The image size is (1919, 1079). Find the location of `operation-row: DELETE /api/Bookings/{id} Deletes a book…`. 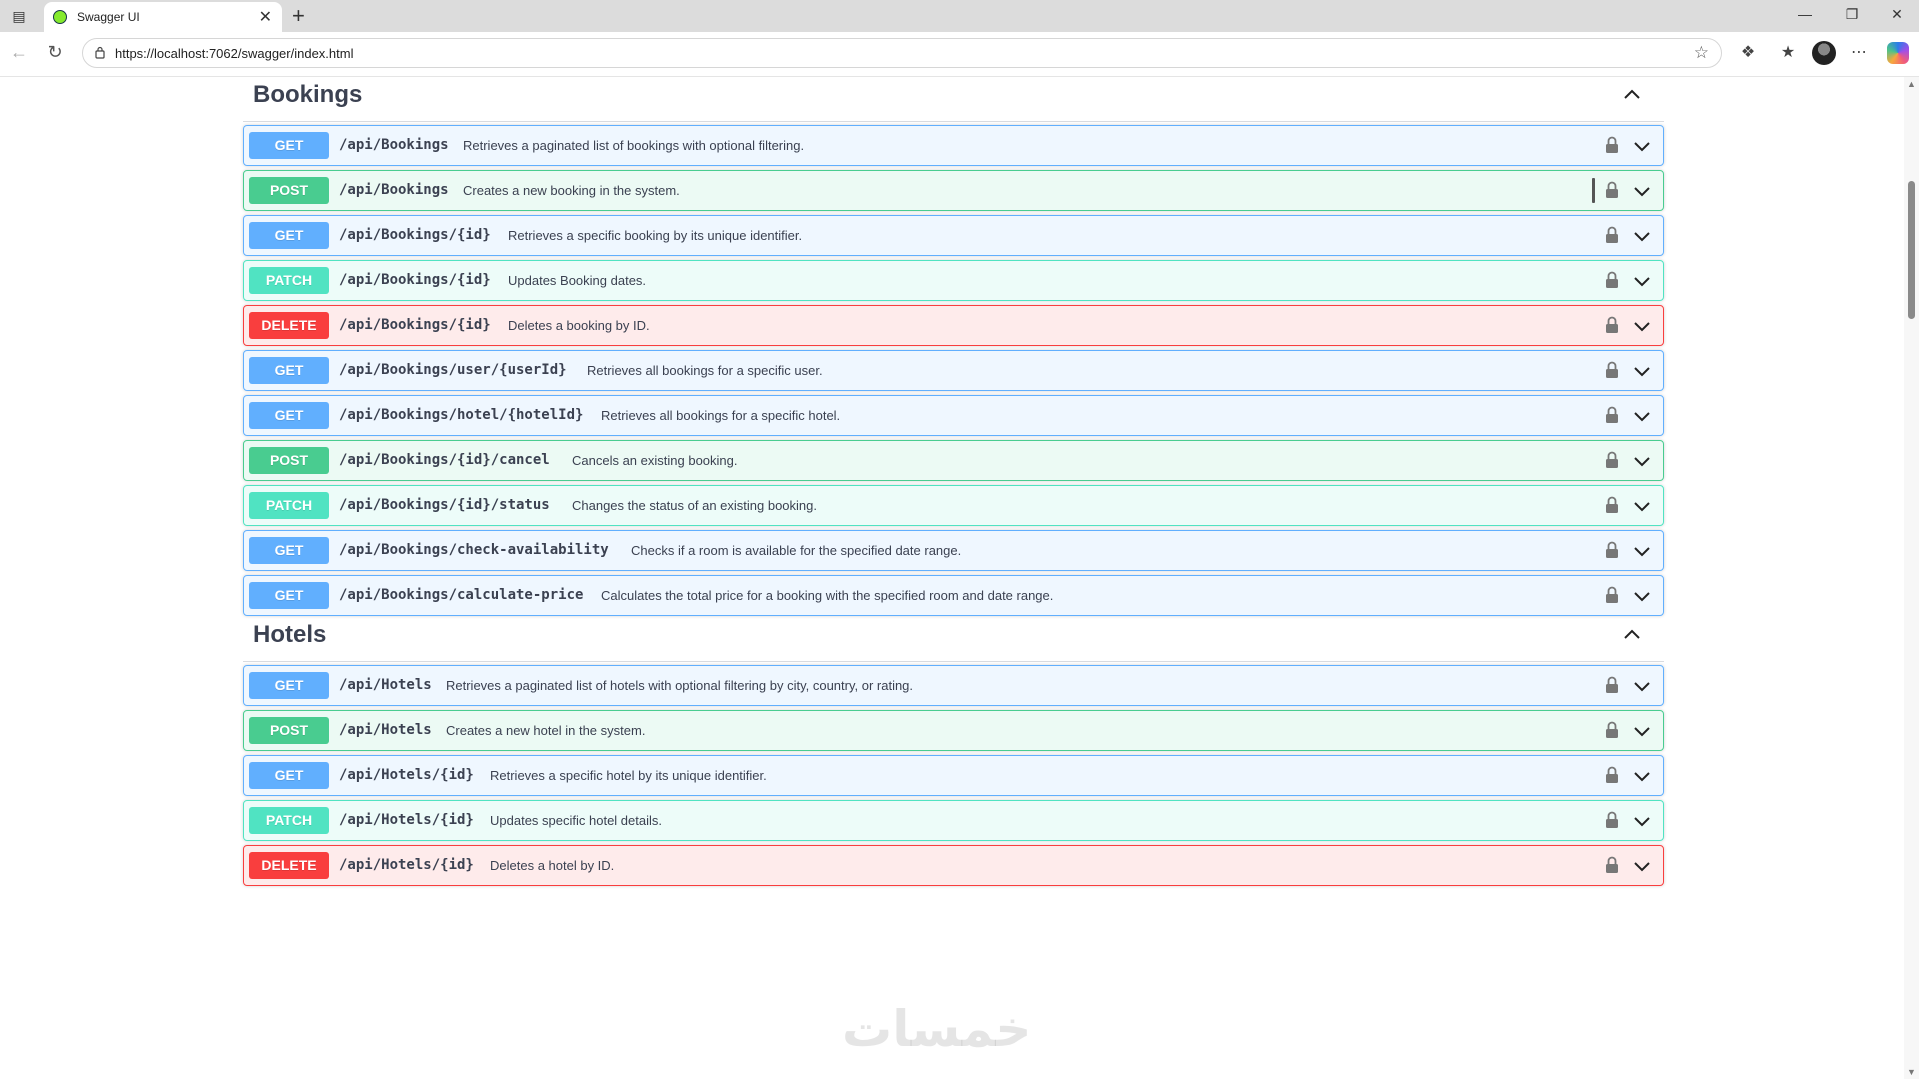

operation-row: DELETE /api/Bookings/{id} Deletes a book… is located at coordinates (953, 325).